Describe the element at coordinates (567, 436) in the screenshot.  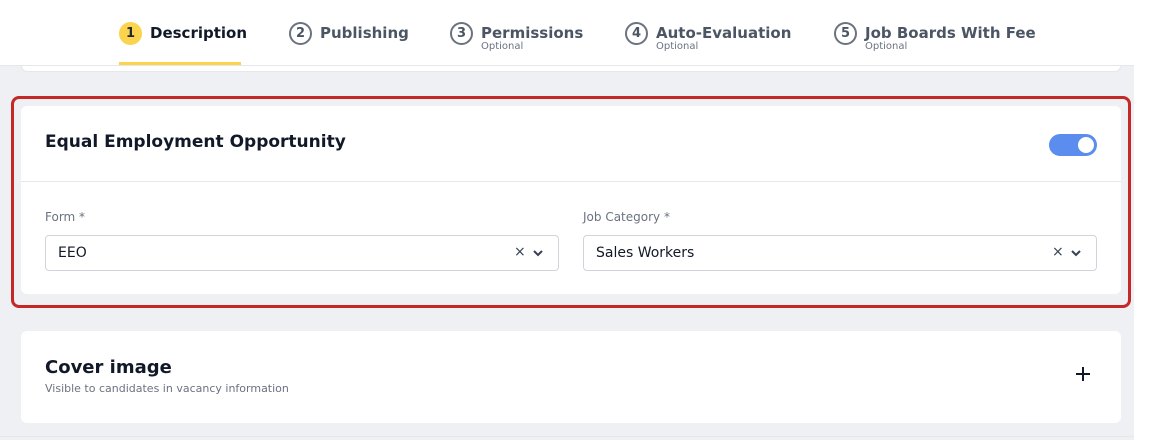
I see `divider` at that location.